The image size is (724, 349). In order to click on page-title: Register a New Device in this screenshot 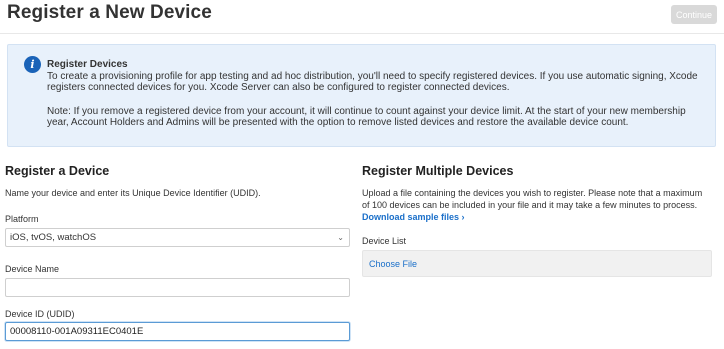, I will do `click(109, 12)`.